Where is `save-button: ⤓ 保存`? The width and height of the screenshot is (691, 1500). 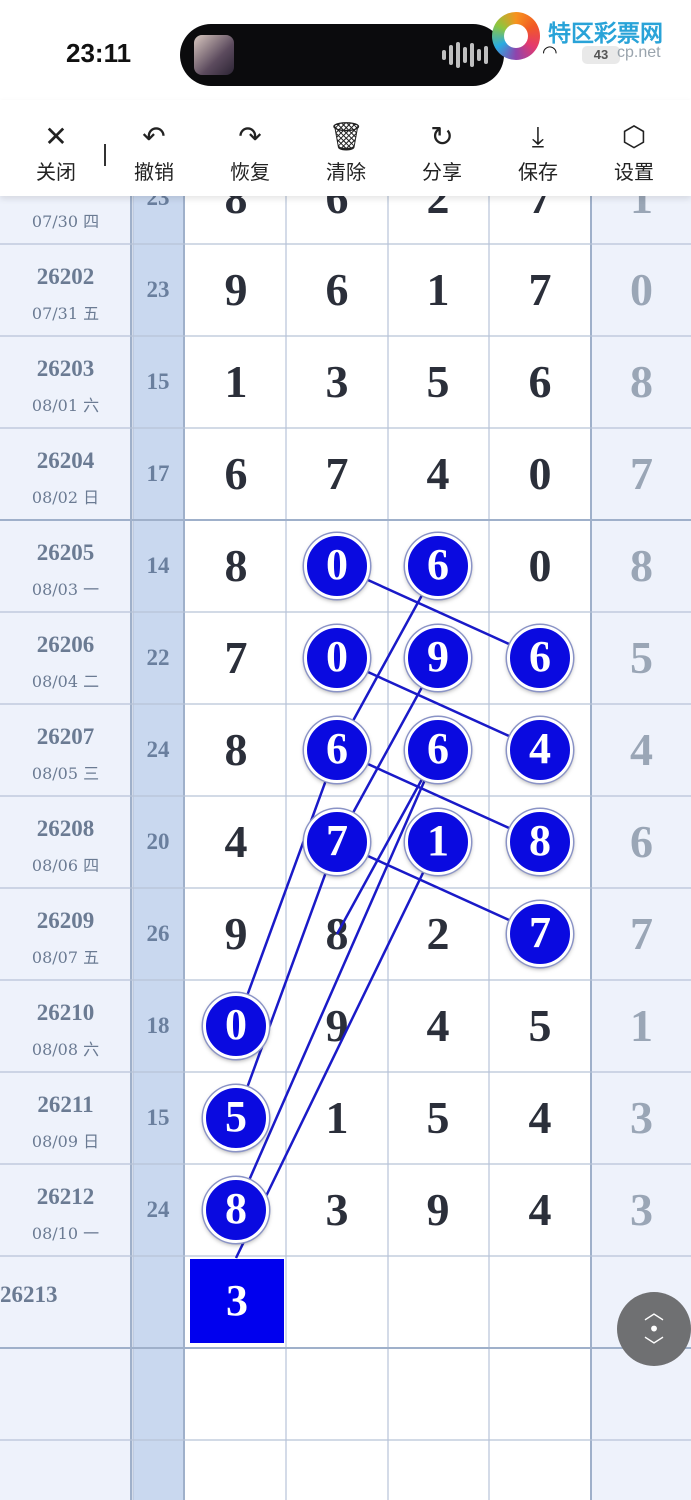 save-button: ⤓ 保存 is located at coordinates (538, 148).